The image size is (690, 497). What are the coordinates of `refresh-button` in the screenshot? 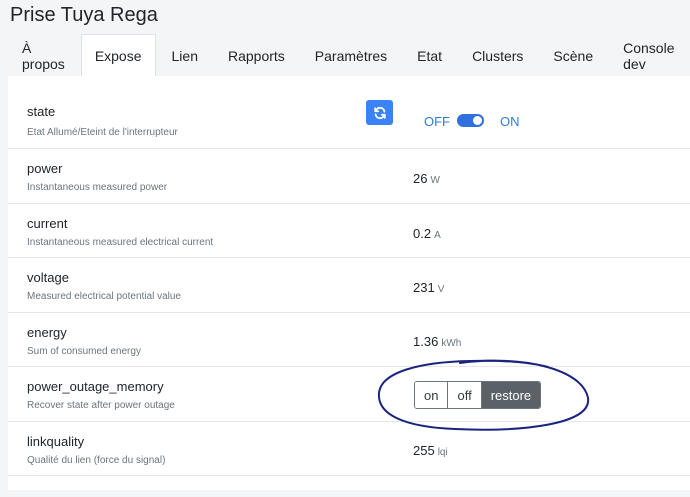 It's located at (379, 112).